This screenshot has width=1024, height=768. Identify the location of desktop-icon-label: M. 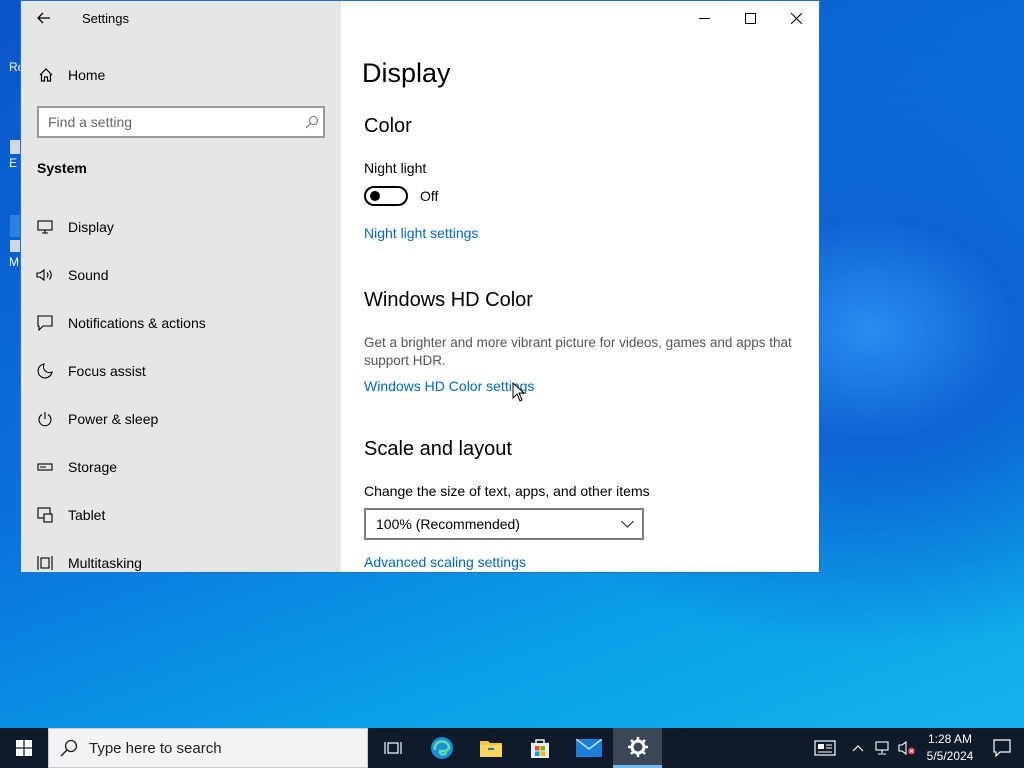
(14, 262).